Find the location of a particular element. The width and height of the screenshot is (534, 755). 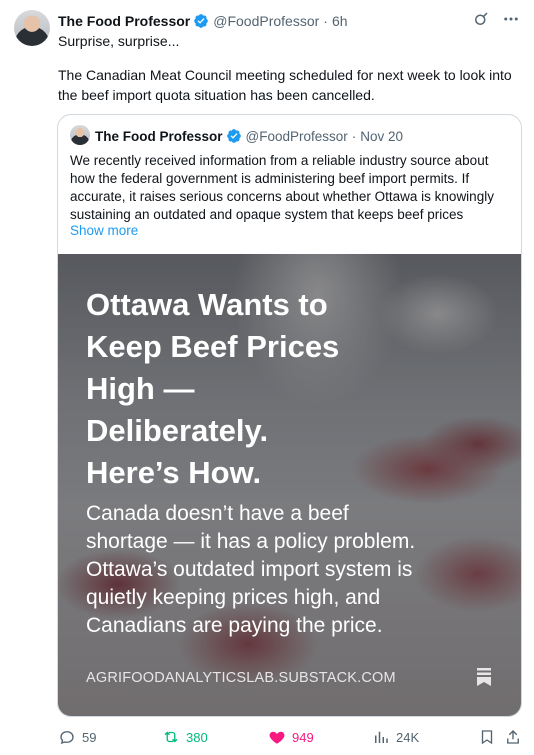

tweet-header: The Food Professor @FoodProfessor · 6h is located at coordinates (288, 21).